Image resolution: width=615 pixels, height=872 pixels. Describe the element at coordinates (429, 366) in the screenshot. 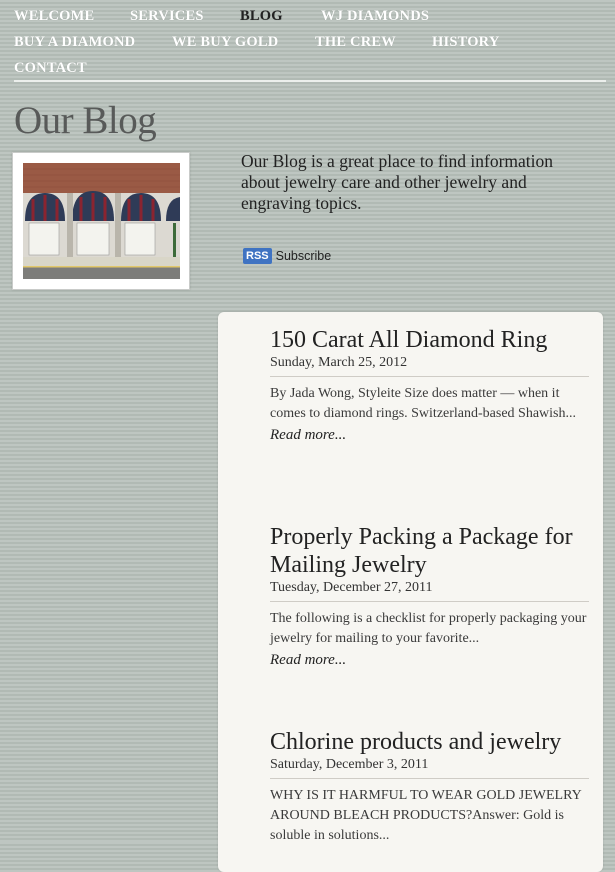

I see `post-date: Sunday, March 25, 2012` at that location.